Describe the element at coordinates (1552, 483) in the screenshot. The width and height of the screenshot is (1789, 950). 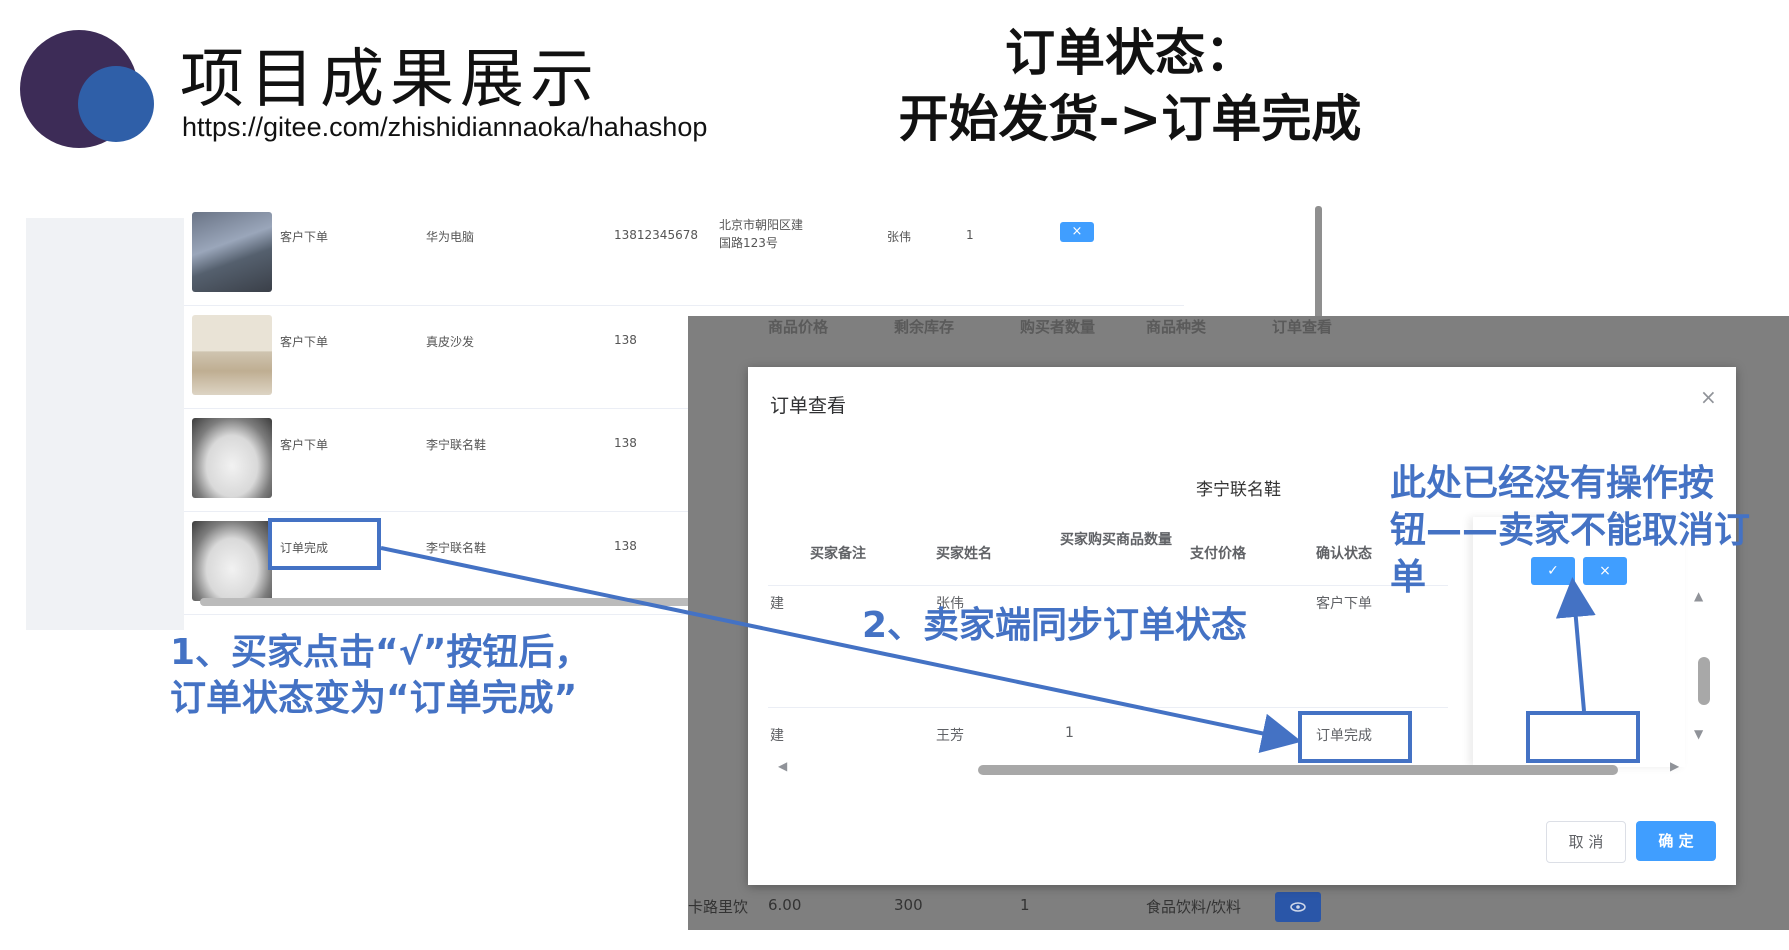
I see `note3-line1: 此处已经没有操作按` at that location.